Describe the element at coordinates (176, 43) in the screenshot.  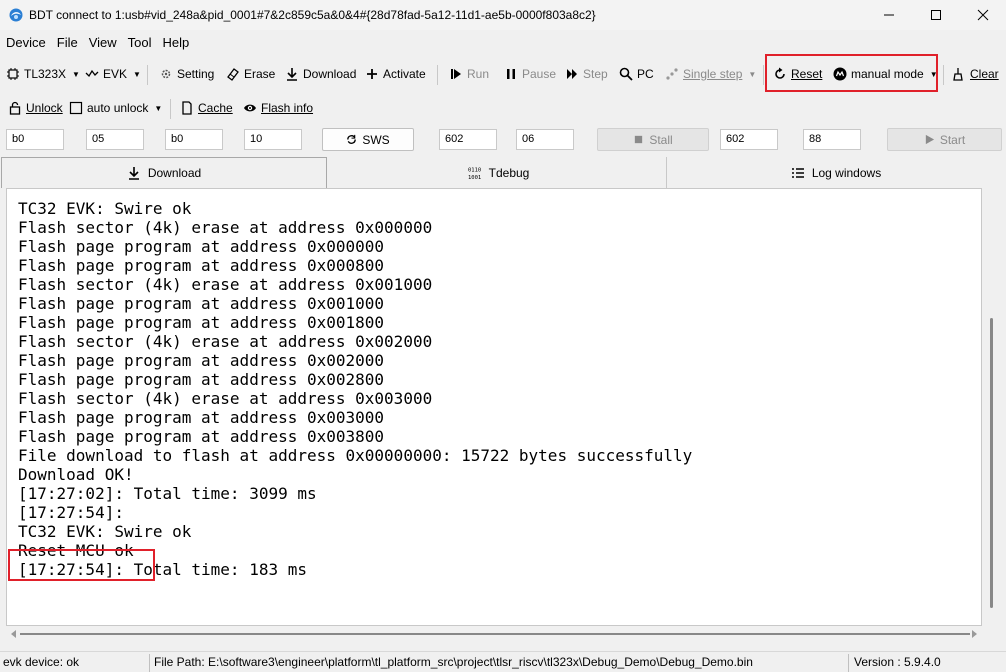
I see `menu-help: Help` at that location.